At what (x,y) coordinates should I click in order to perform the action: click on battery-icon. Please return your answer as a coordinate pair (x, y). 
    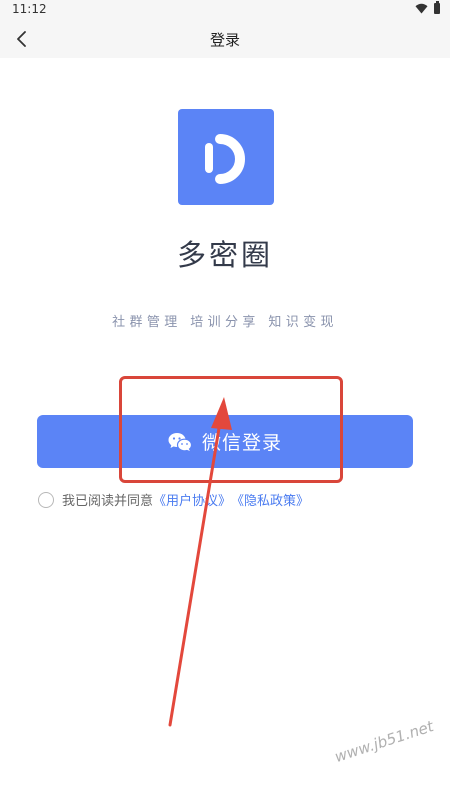
    Looking at the image, I should click on (437, 7).